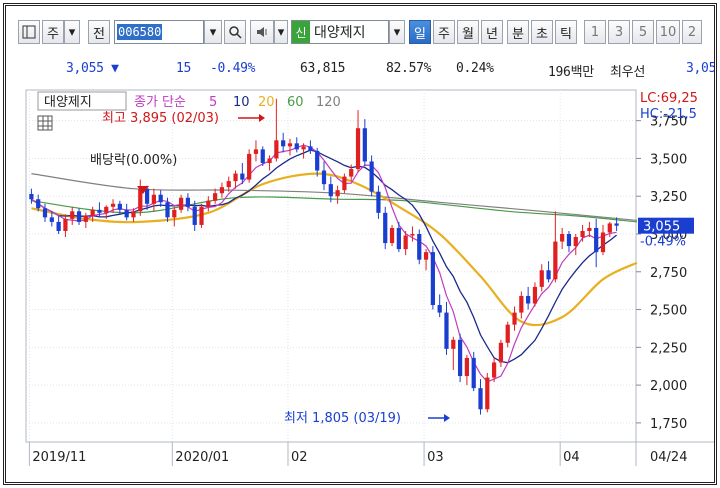 Image resolution: width=720 pixels, height=488 pixels. I want to click on price-change-pct: -0.49%, so click(233, 68).